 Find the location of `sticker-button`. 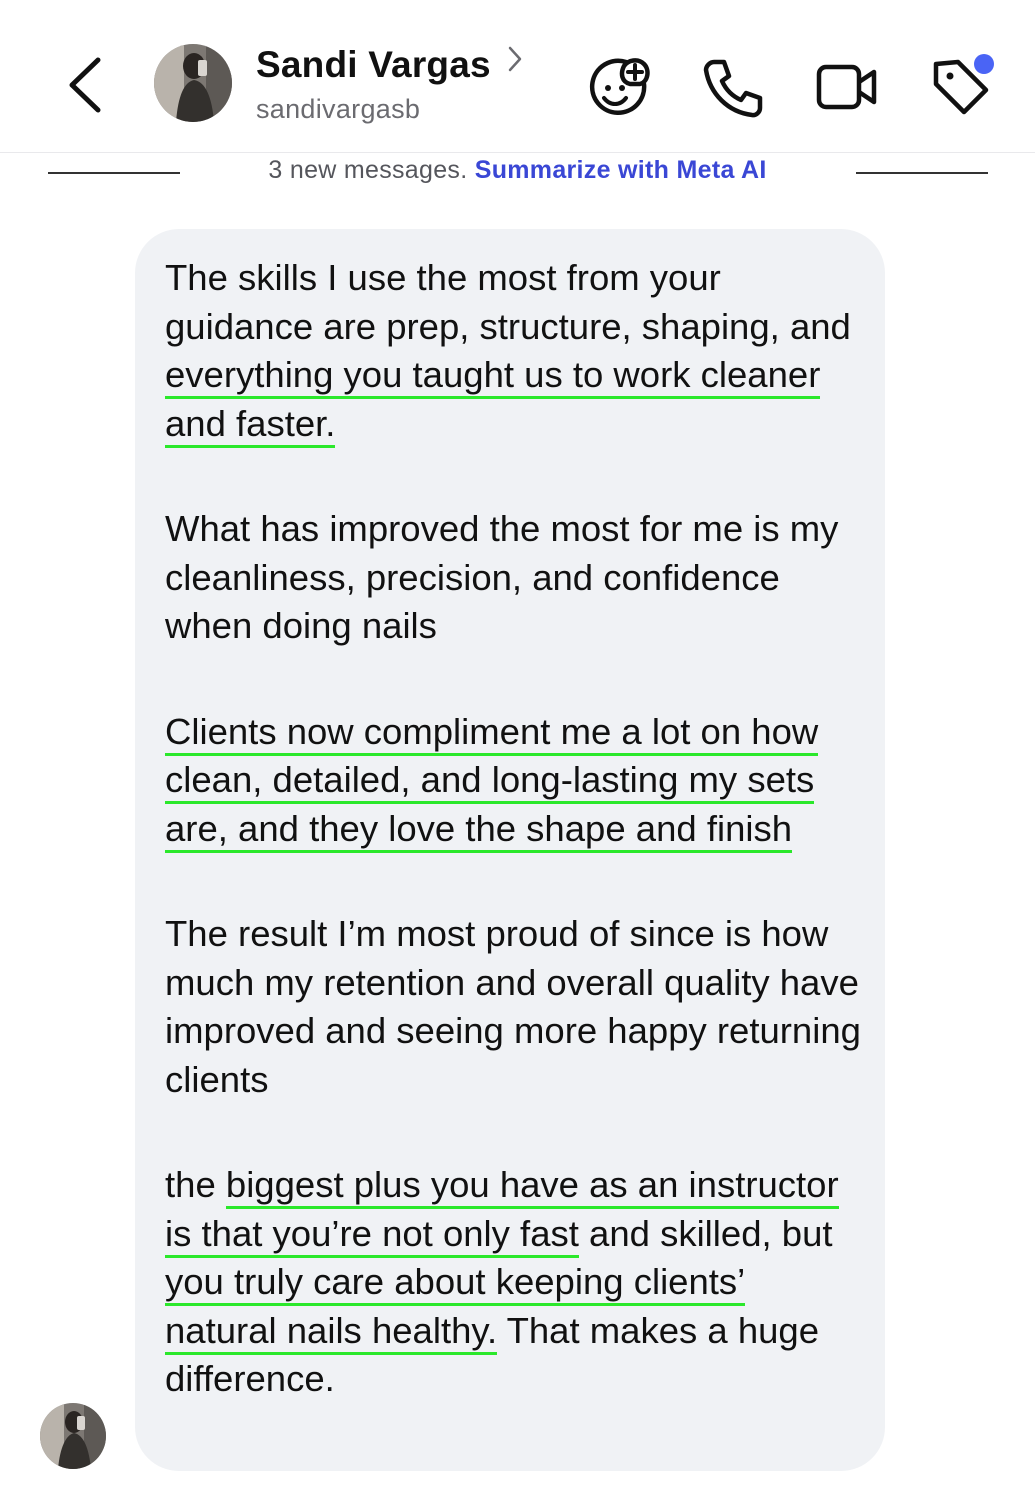

sticker-button is located at coordinates (619, 87).